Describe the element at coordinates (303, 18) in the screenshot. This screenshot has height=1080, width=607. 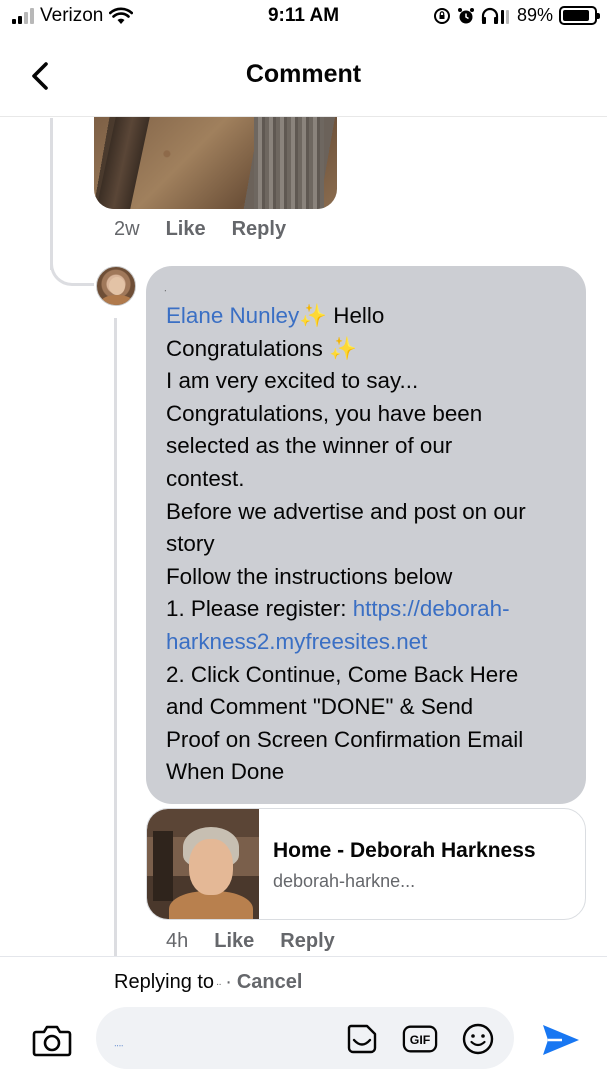
I see `status-bar: Verizon 9:11 AM 89%` at that location.